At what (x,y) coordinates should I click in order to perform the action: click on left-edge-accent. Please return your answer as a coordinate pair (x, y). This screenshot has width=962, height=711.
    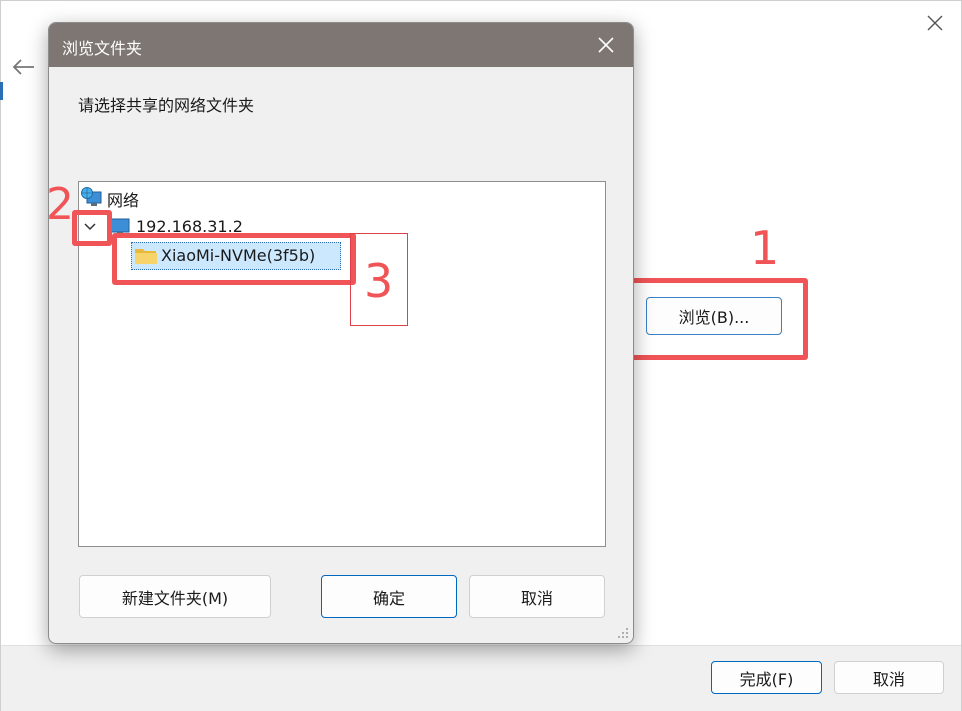
    Looking at the image, I should click on (1, 91).